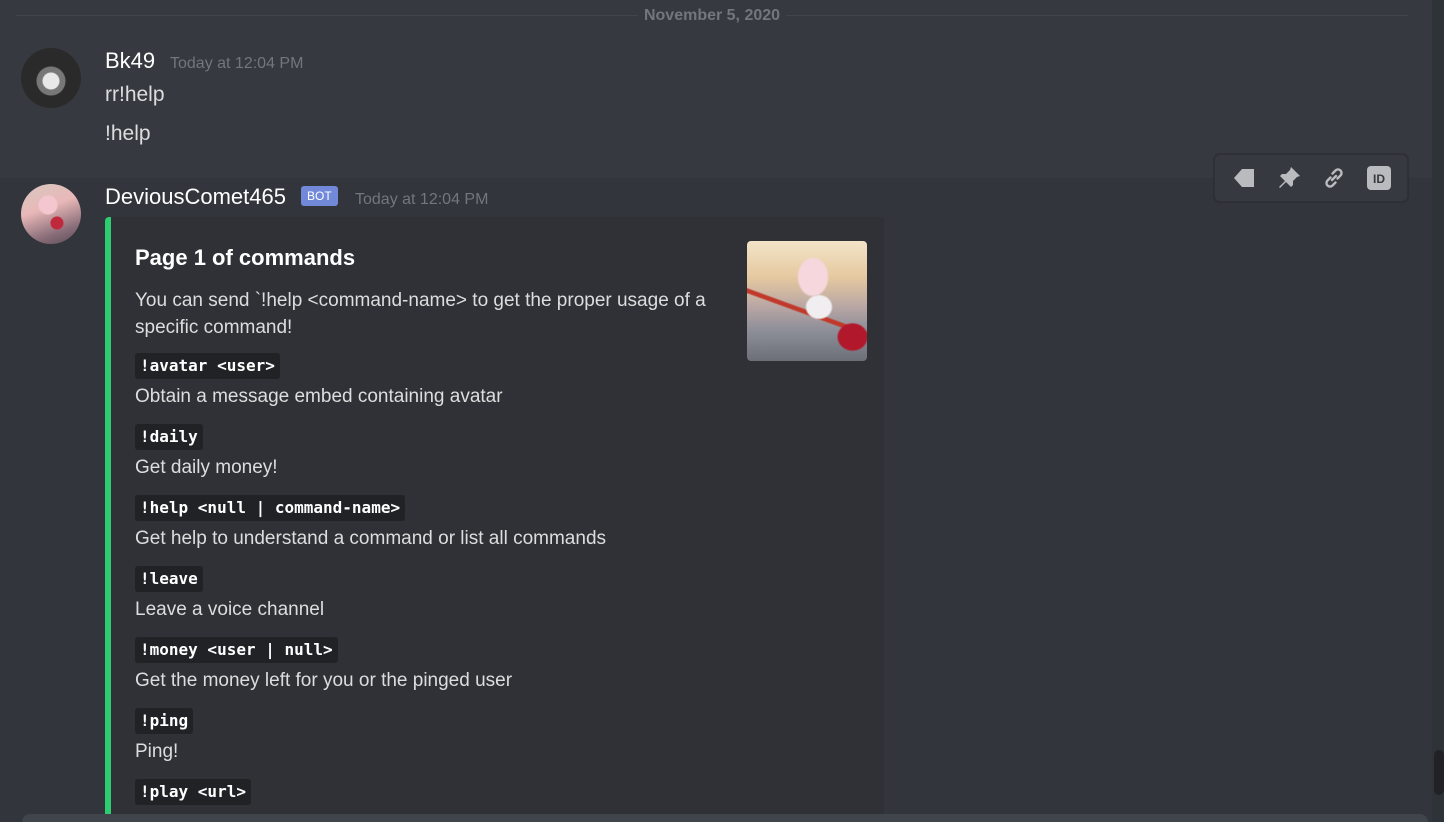 Image resolution: width=1444 pixels, height=822 pixels. What do you see at coordinates (319, 396) in the screenshot?
I see `embed-field-value: Obtain a message embed containing avatar` at bounding box center [319, 396].